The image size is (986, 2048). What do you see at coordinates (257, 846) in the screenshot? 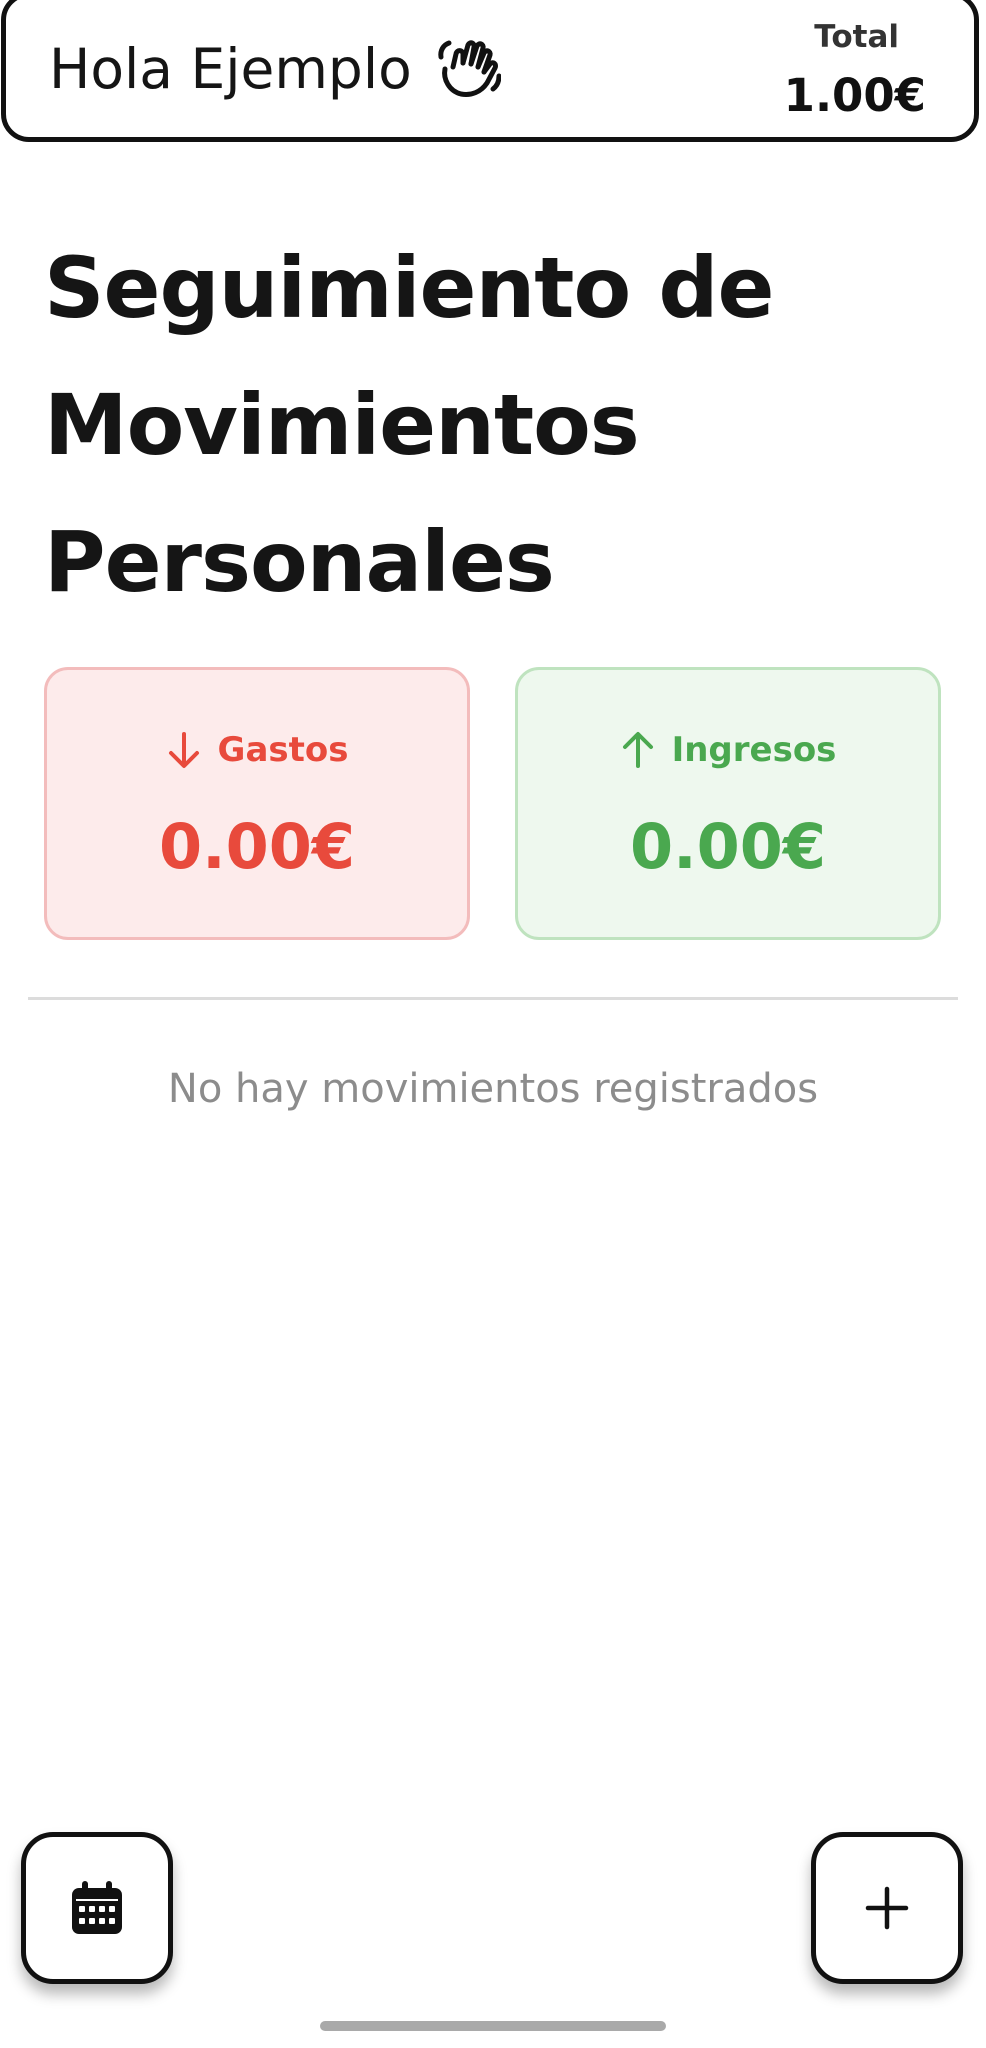
I see `gastos-value: 0.00€` at bounding box center [257, 846].